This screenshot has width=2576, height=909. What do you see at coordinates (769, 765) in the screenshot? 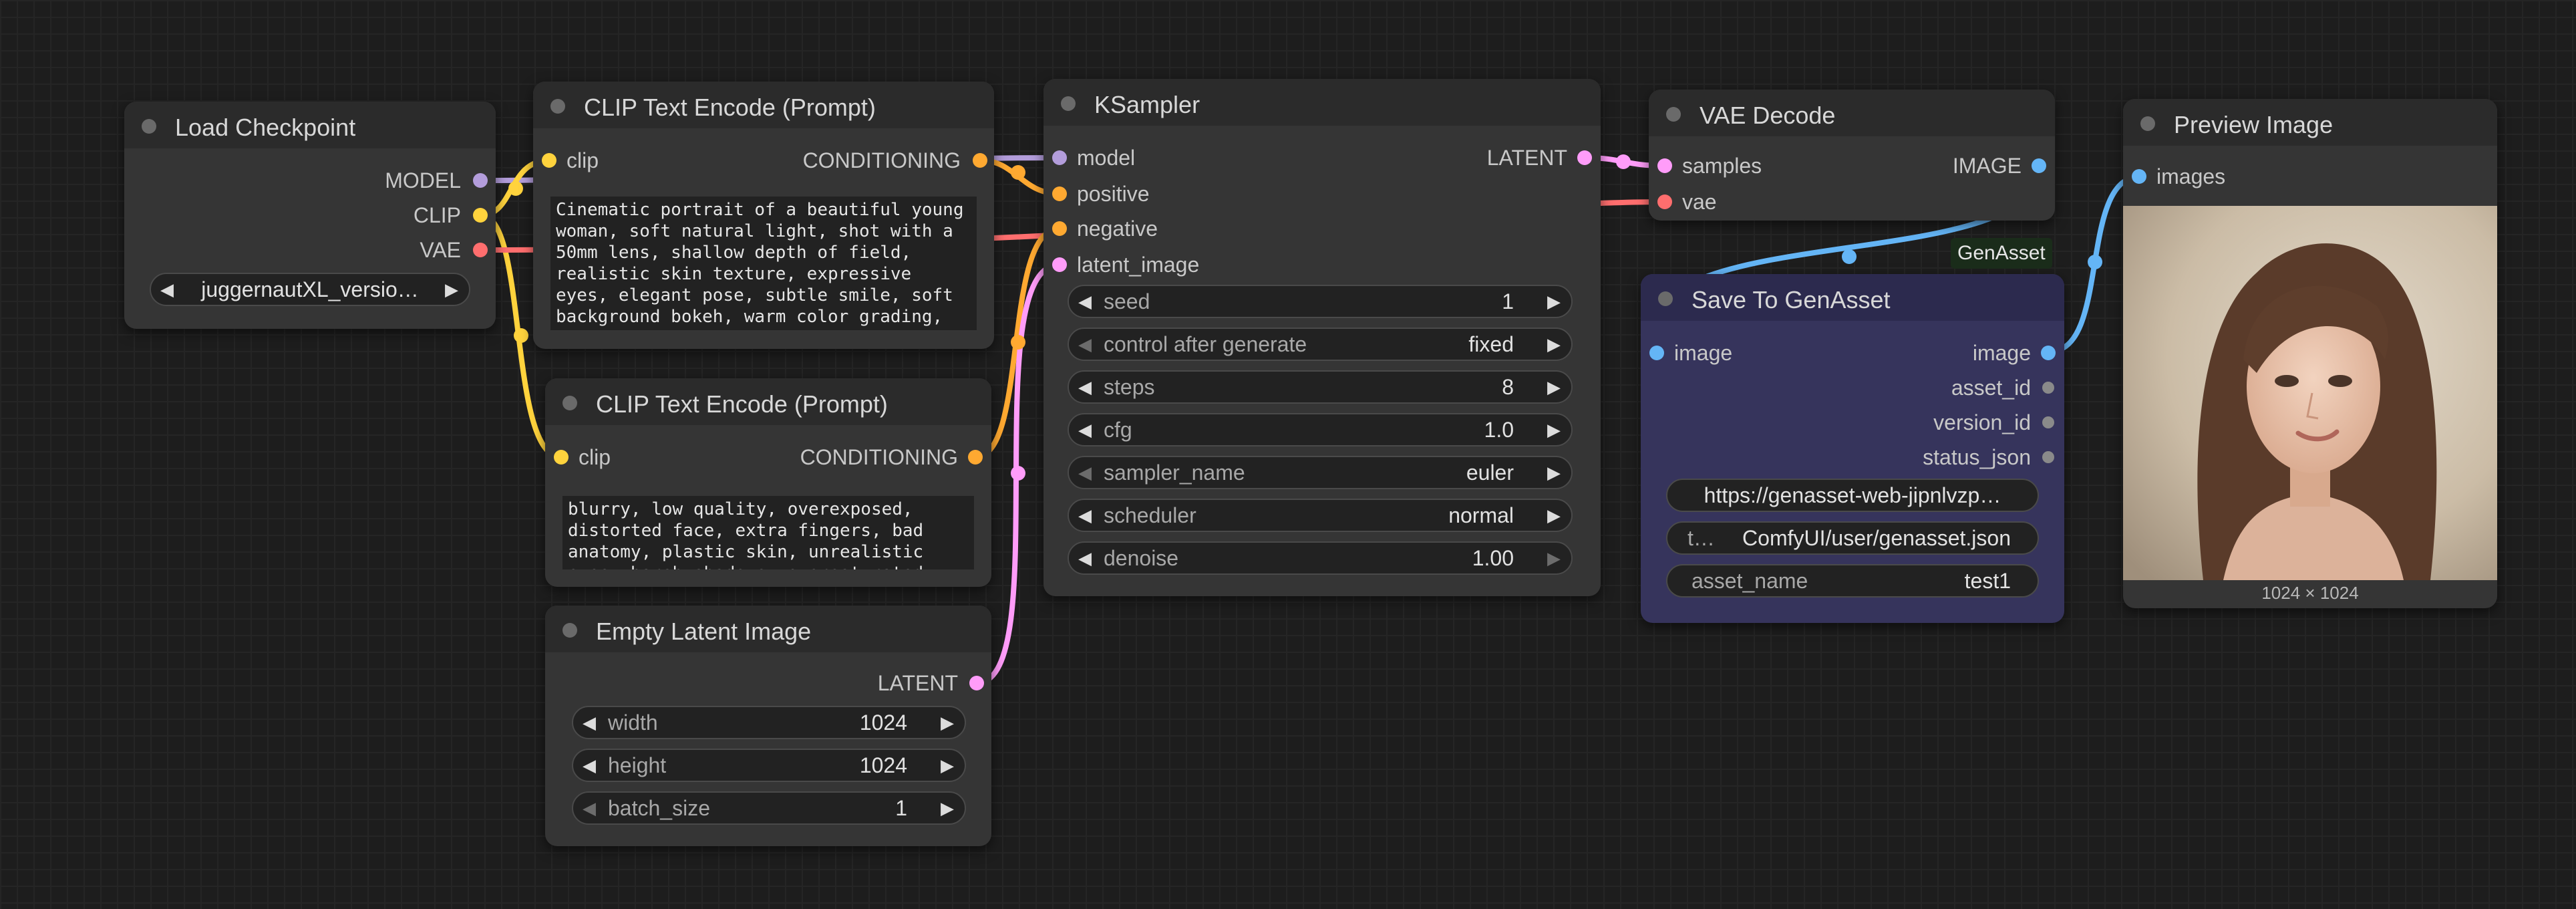
I see `height-widget: ◀ height 1024 ▶` at bounding box center [769, 765].